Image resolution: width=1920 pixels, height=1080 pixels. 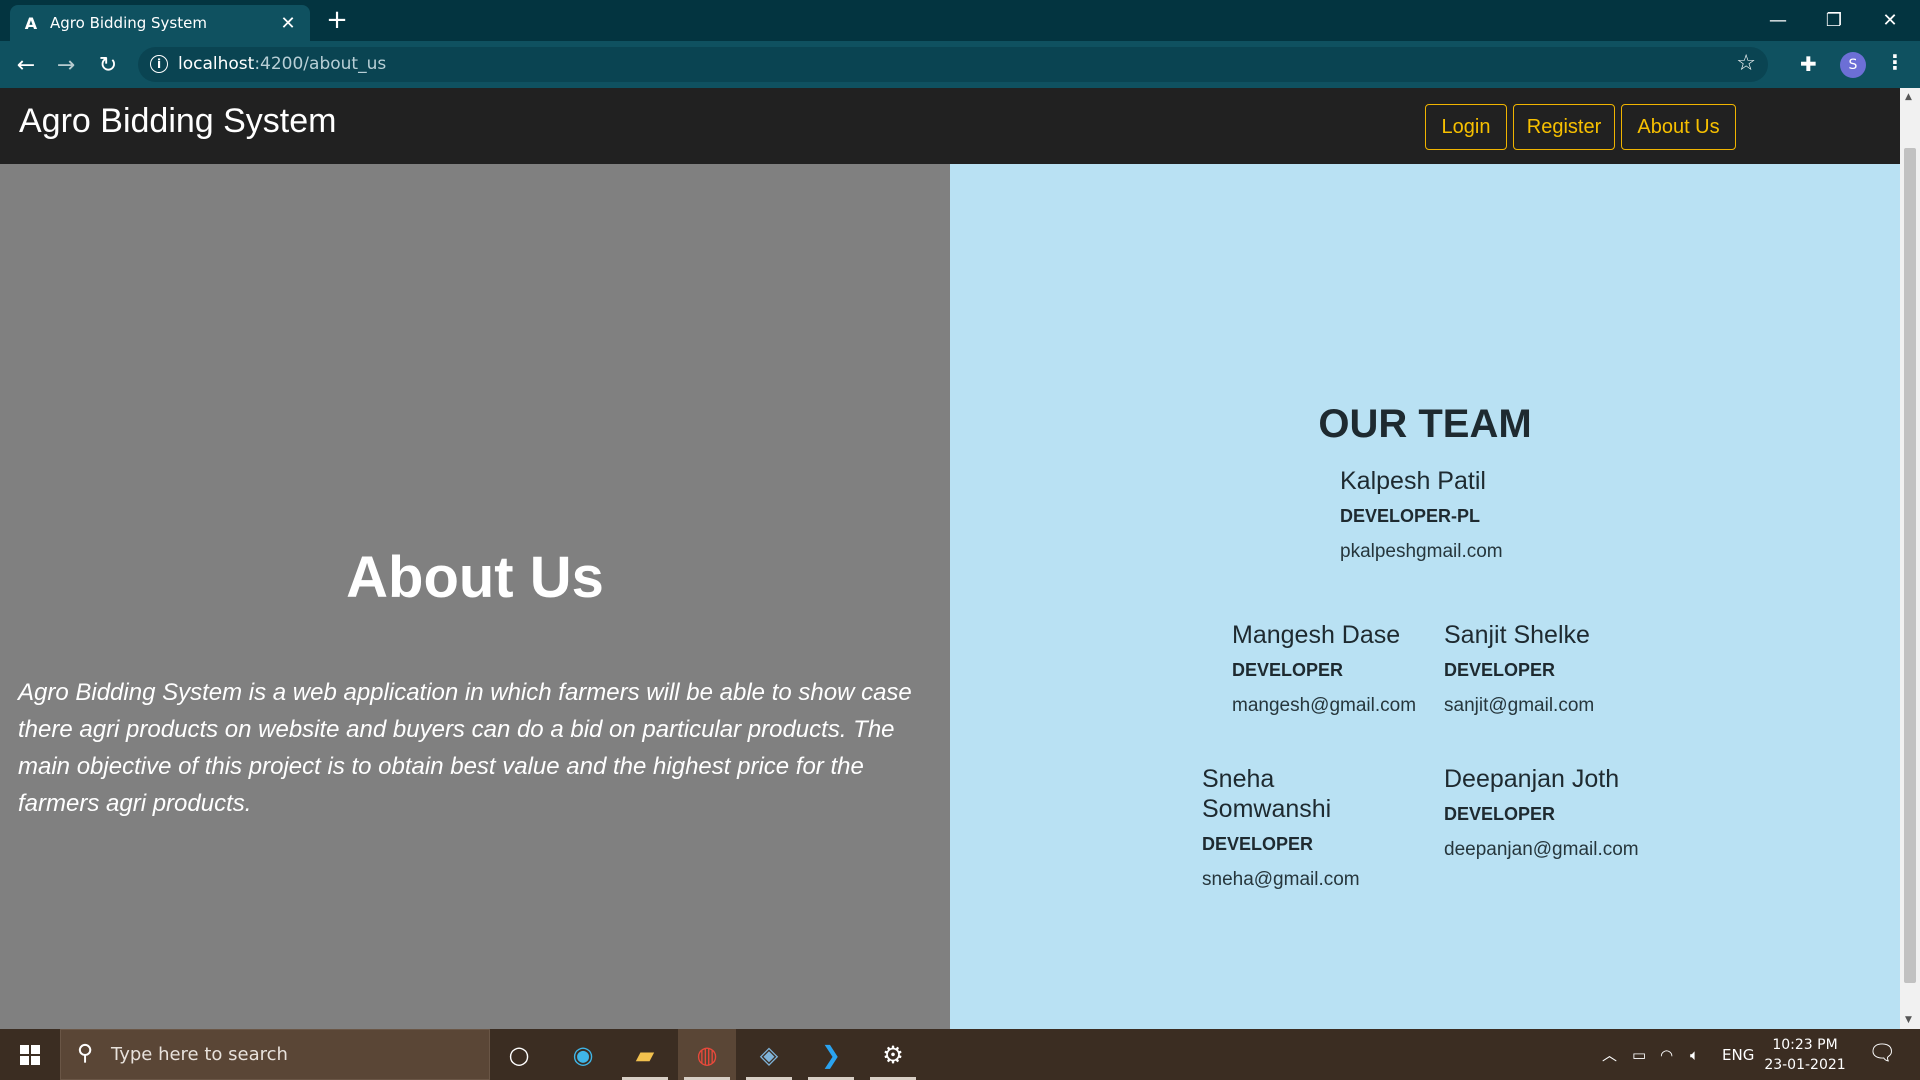 I want to click on member-name: Kalpesh Patil, so click(x=1413, y=481).